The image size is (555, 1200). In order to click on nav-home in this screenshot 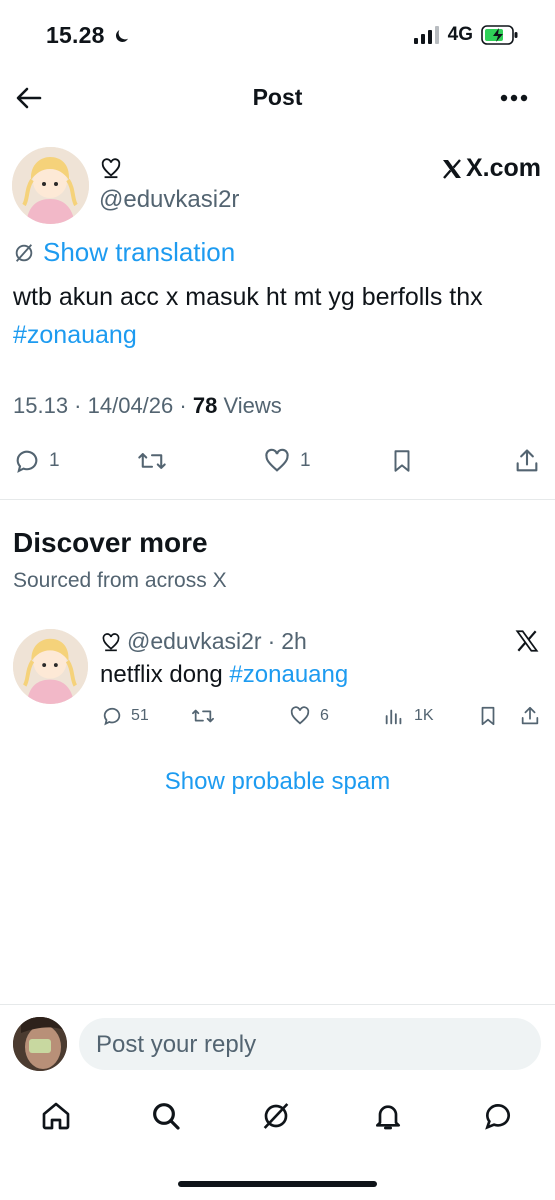, I will do `click(56, 1116)`.